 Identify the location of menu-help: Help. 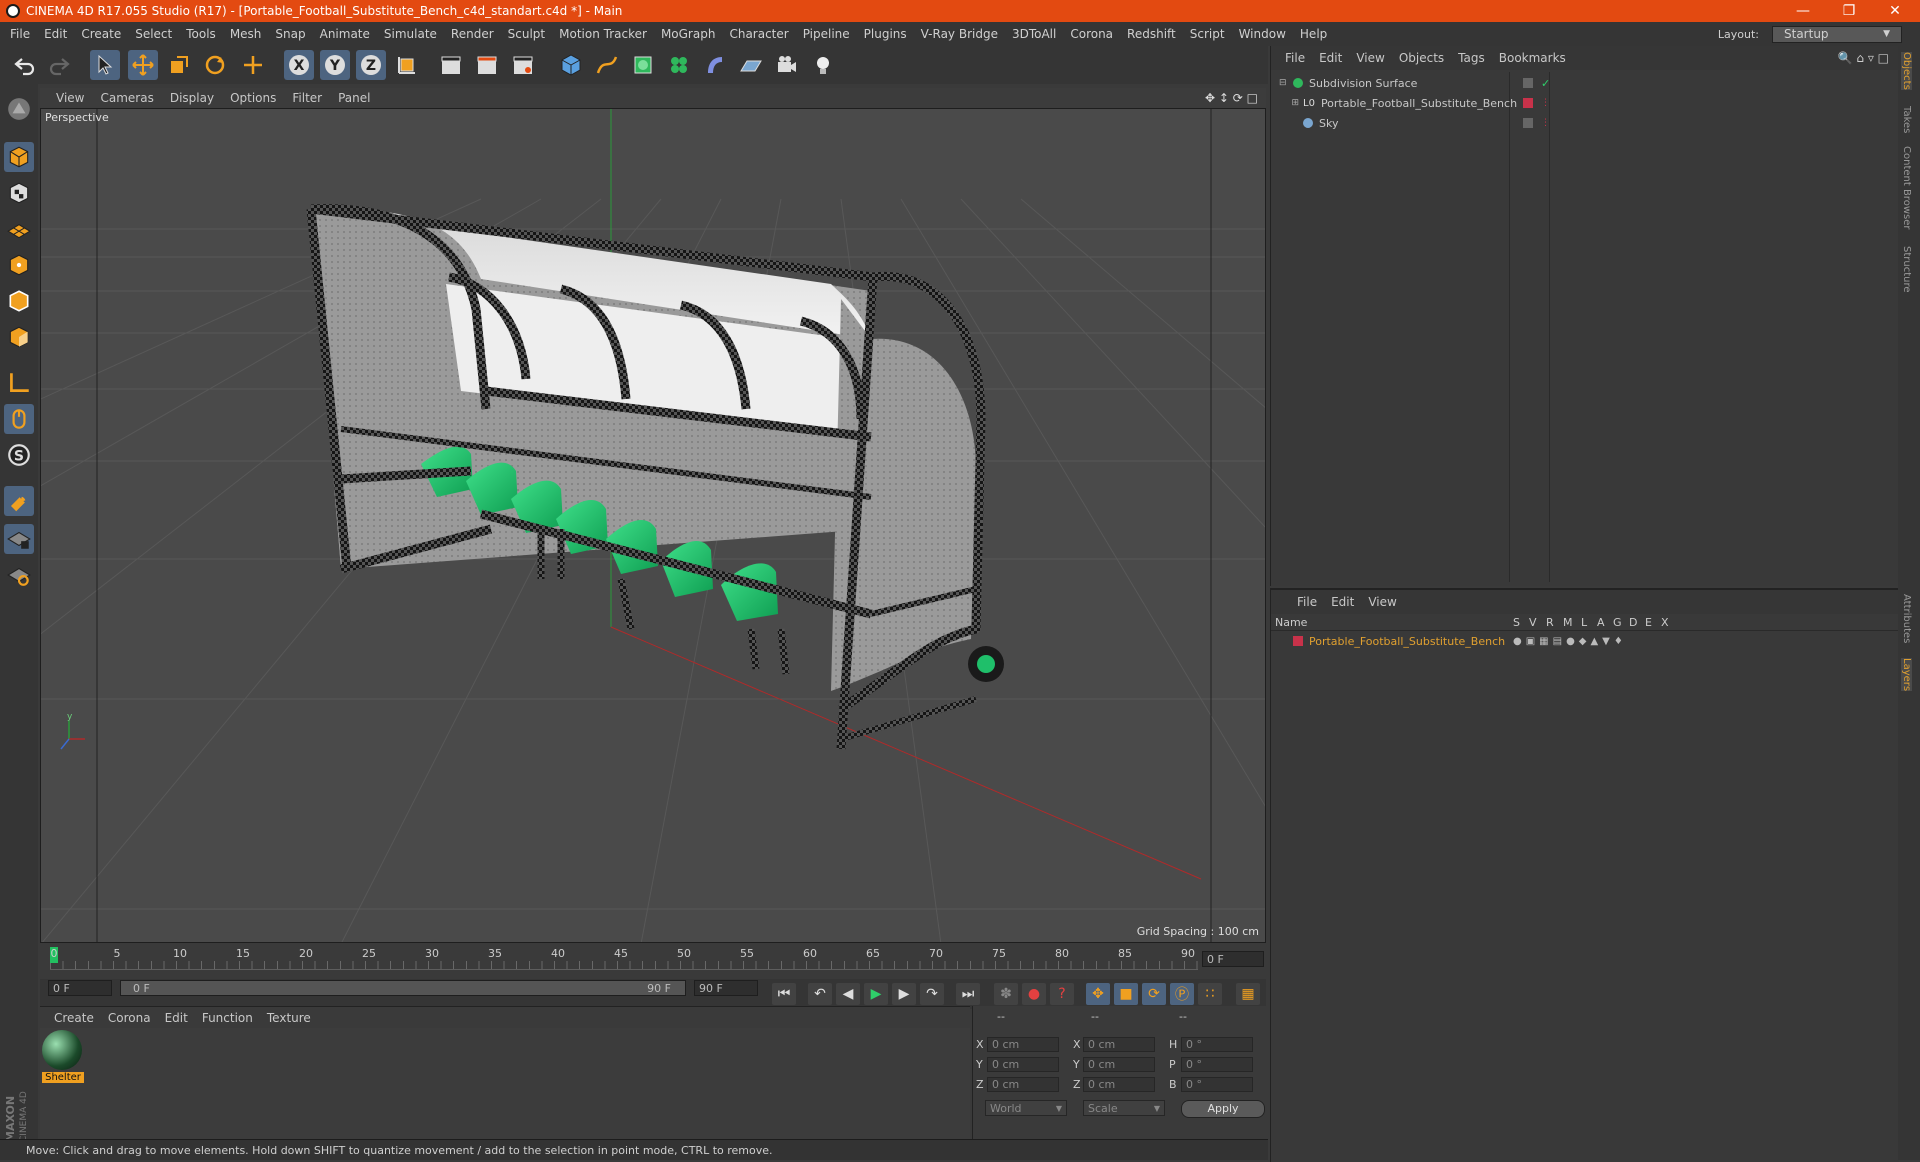
(1313, 34).